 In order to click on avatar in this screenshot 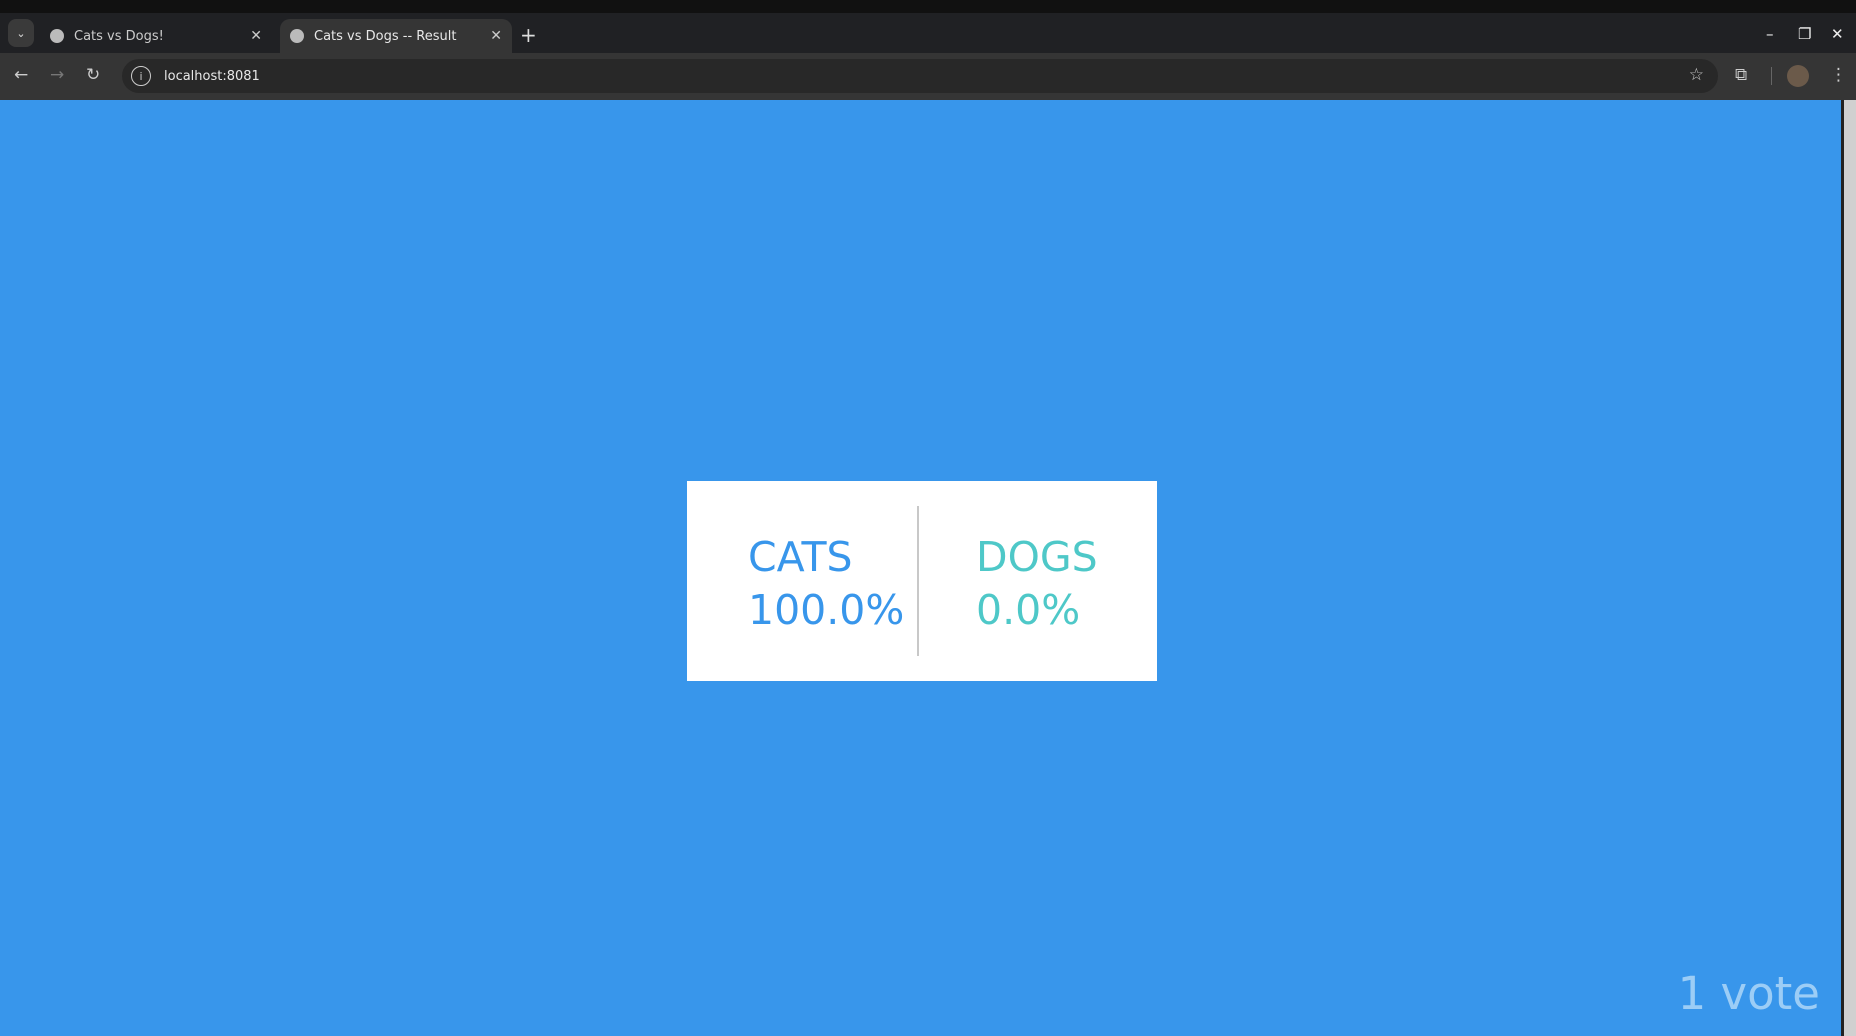, I will do `click(1798, 76)`.